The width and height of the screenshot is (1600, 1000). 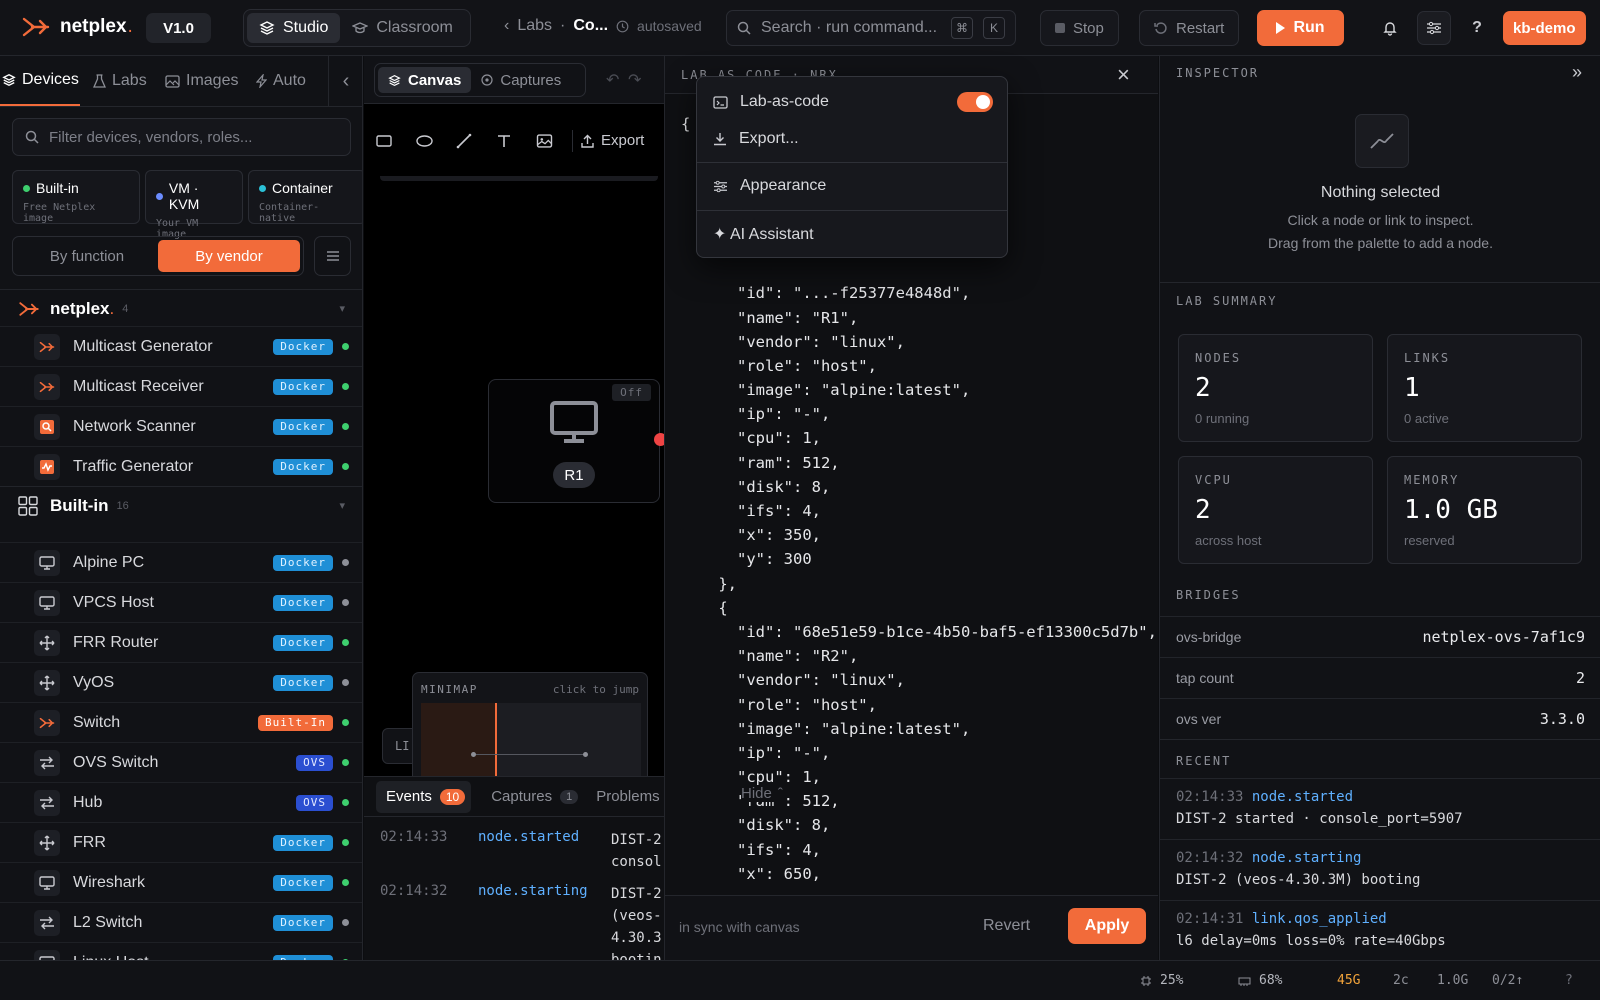 I want to click on tab-captures: Captures, so click(x=521, y=80).